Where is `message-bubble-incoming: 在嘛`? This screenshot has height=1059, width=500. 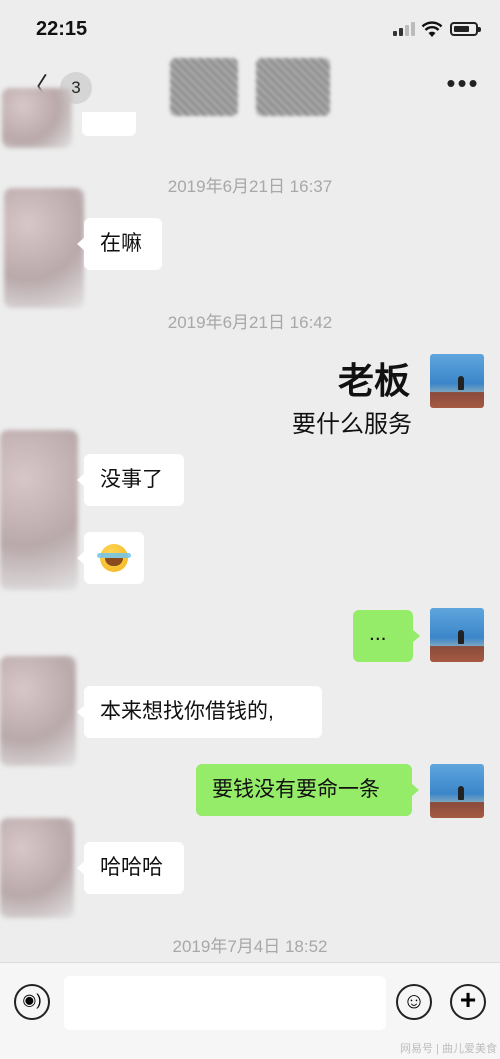
message-bubble-incoming: 在嘛 is located at coordinates (119, 244).